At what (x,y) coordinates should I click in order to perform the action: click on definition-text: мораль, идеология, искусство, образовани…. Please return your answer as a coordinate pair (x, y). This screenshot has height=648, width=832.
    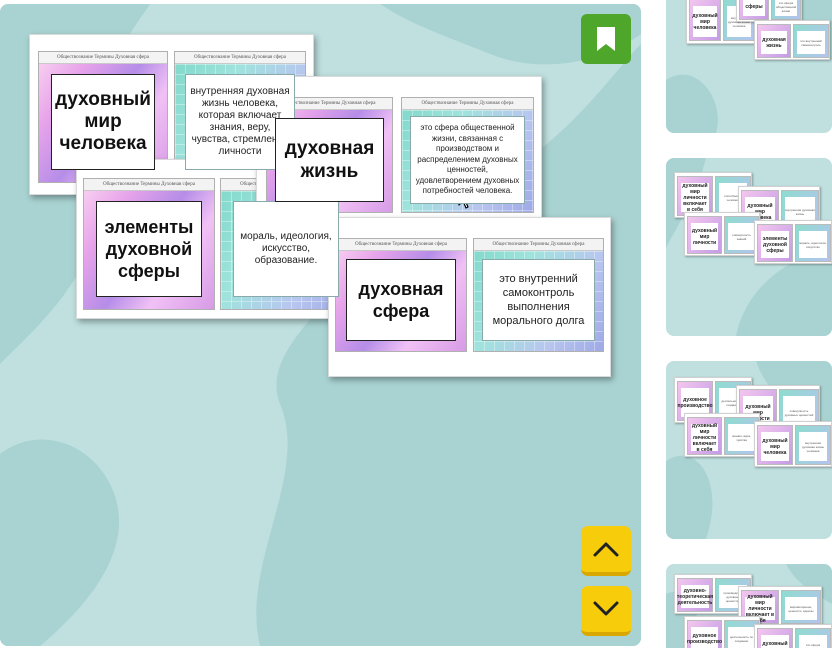
    Looking at the image, I should click on (286, 249).